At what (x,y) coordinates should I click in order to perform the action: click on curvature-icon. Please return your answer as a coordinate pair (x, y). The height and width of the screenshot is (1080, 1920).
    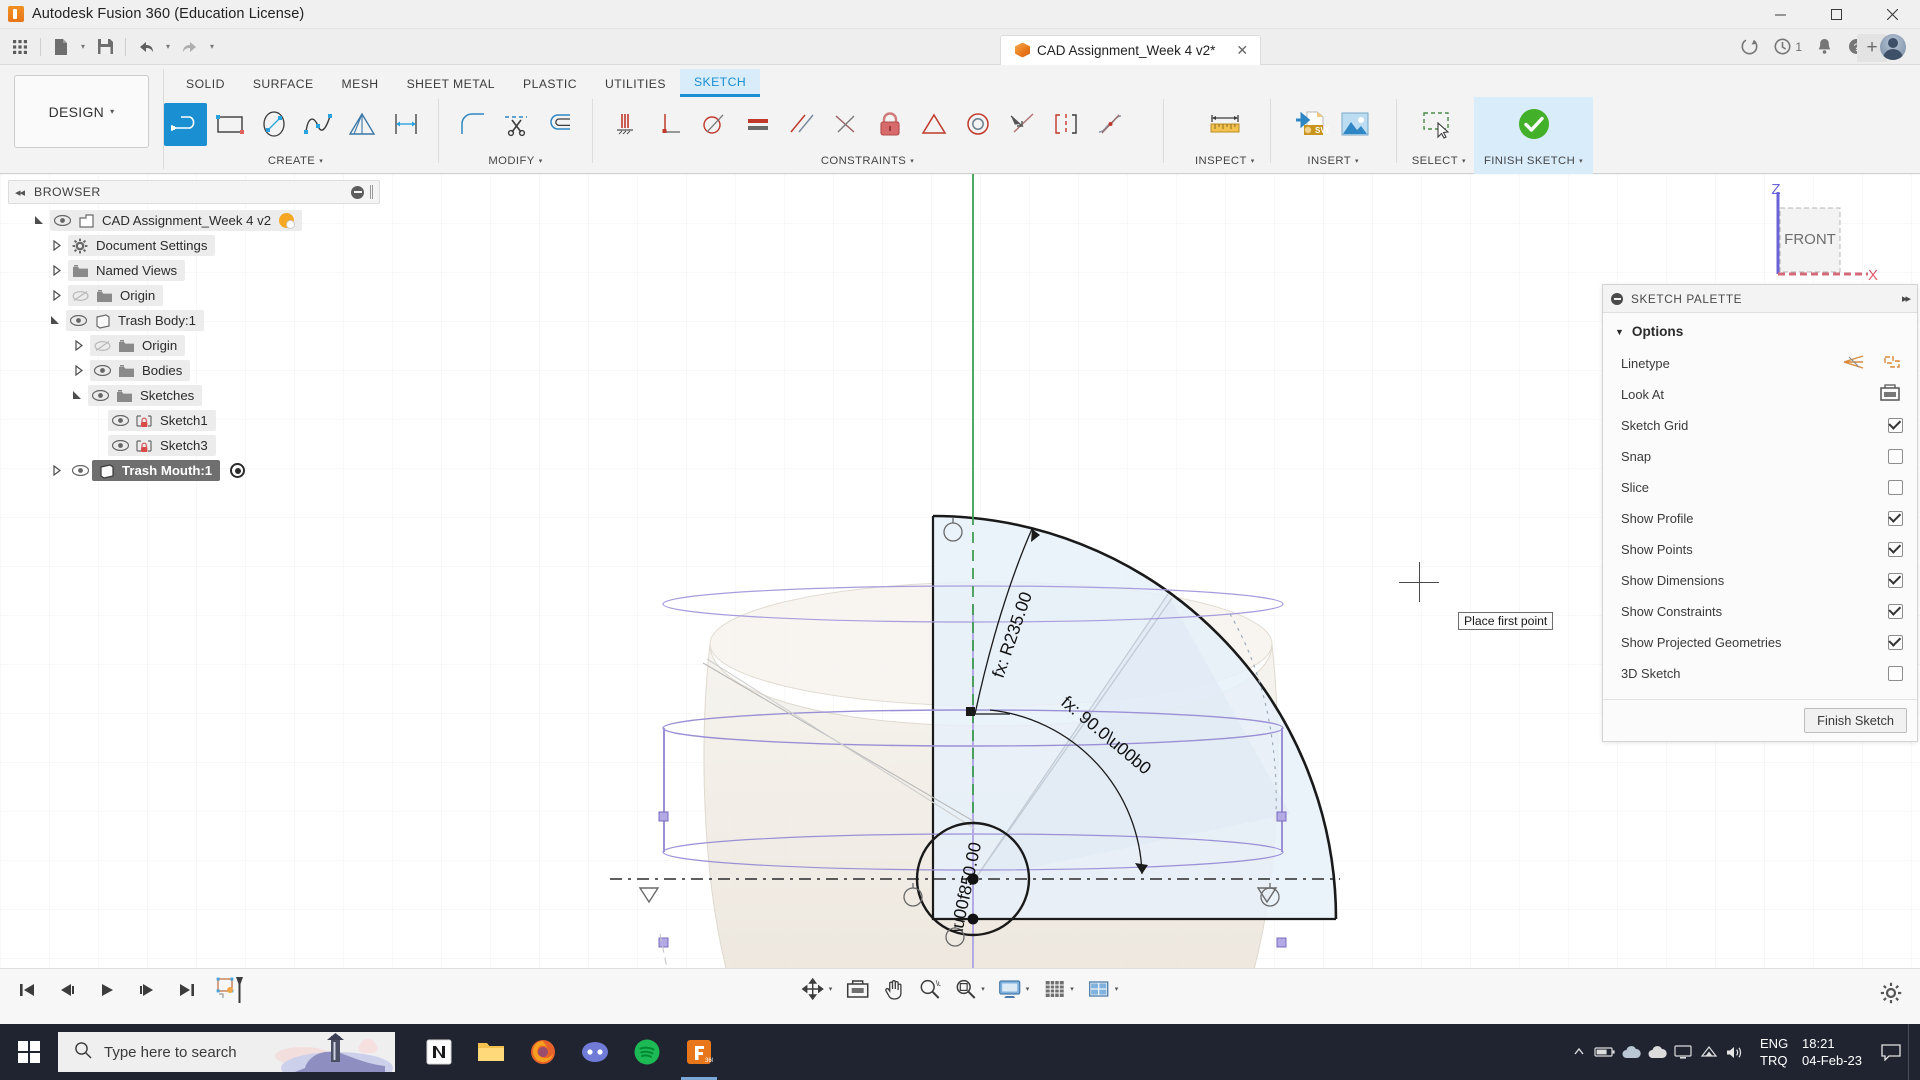
    Looking at the image, I should click on (1109, 124).